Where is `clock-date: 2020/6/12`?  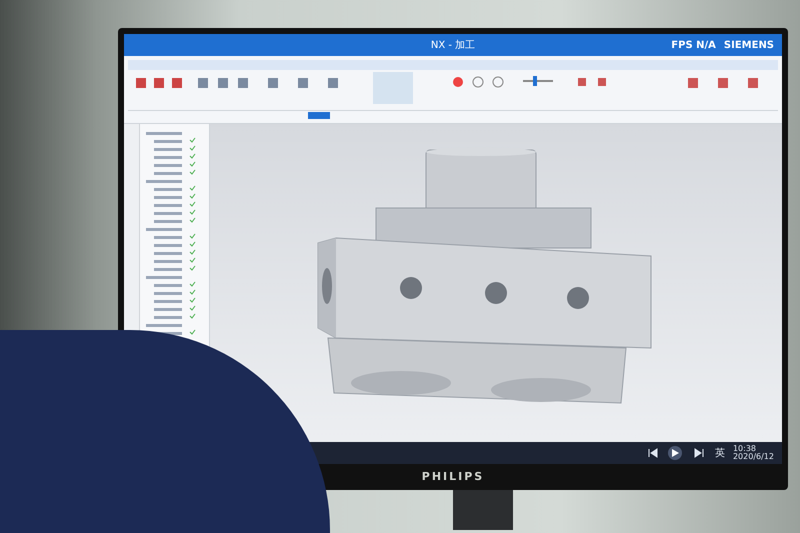 clock-date: 2020/6/12 is located at coordinates (753, 457).